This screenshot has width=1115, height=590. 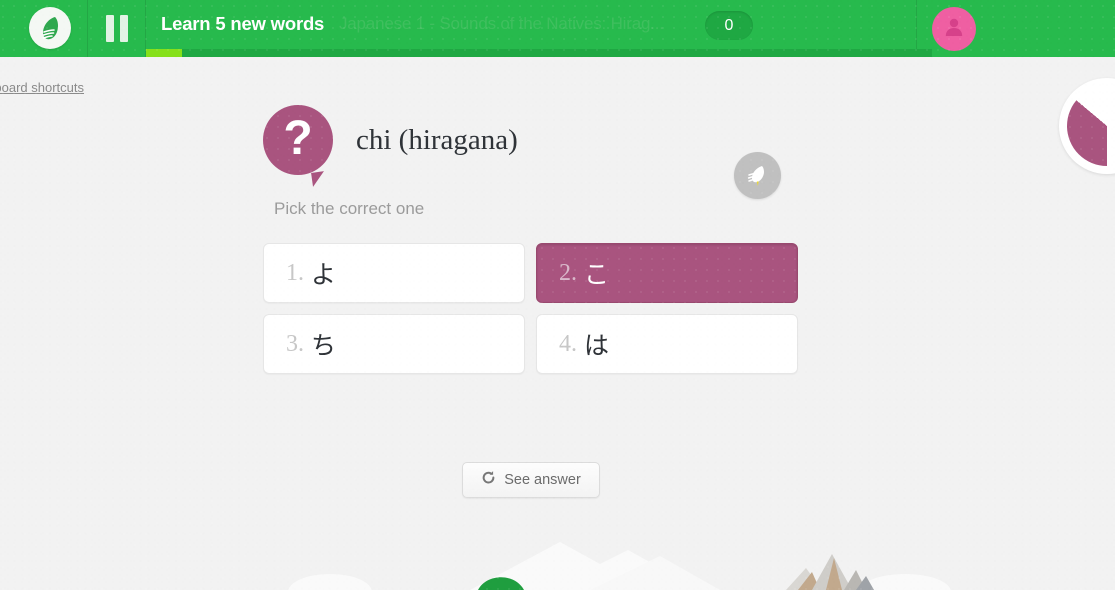 I want to click on pause-icon-bar-right, so click(x=123, y=28).